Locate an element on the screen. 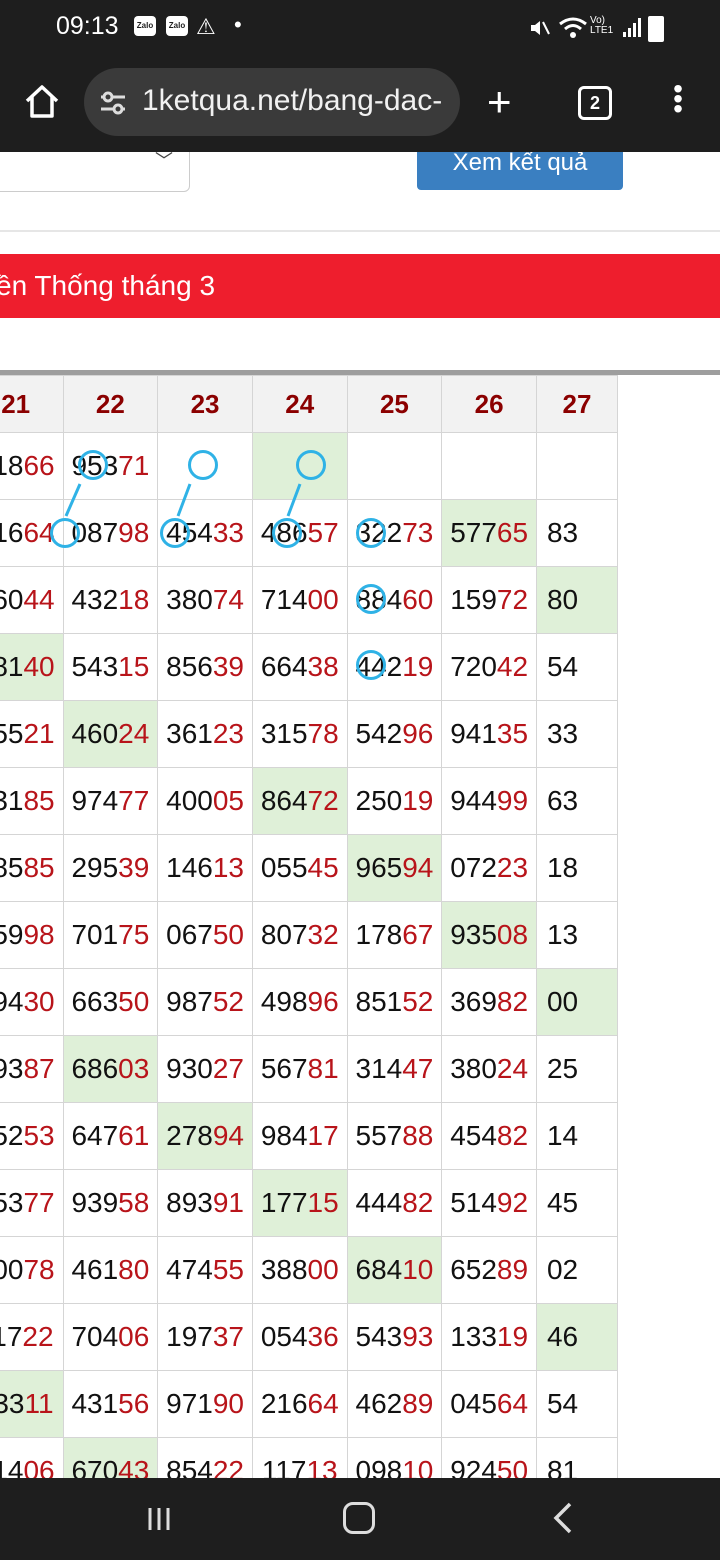  result-prefix: 055 is located at coordinates (284, 867).